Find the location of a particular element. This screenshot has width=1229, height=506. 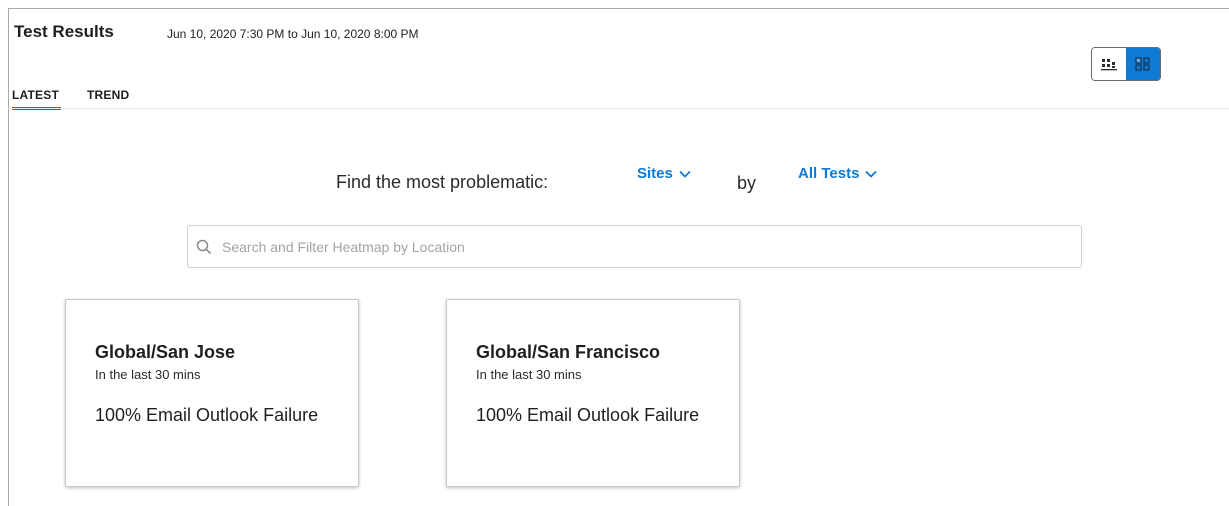

search-icon is located at coordinates (204, 246).